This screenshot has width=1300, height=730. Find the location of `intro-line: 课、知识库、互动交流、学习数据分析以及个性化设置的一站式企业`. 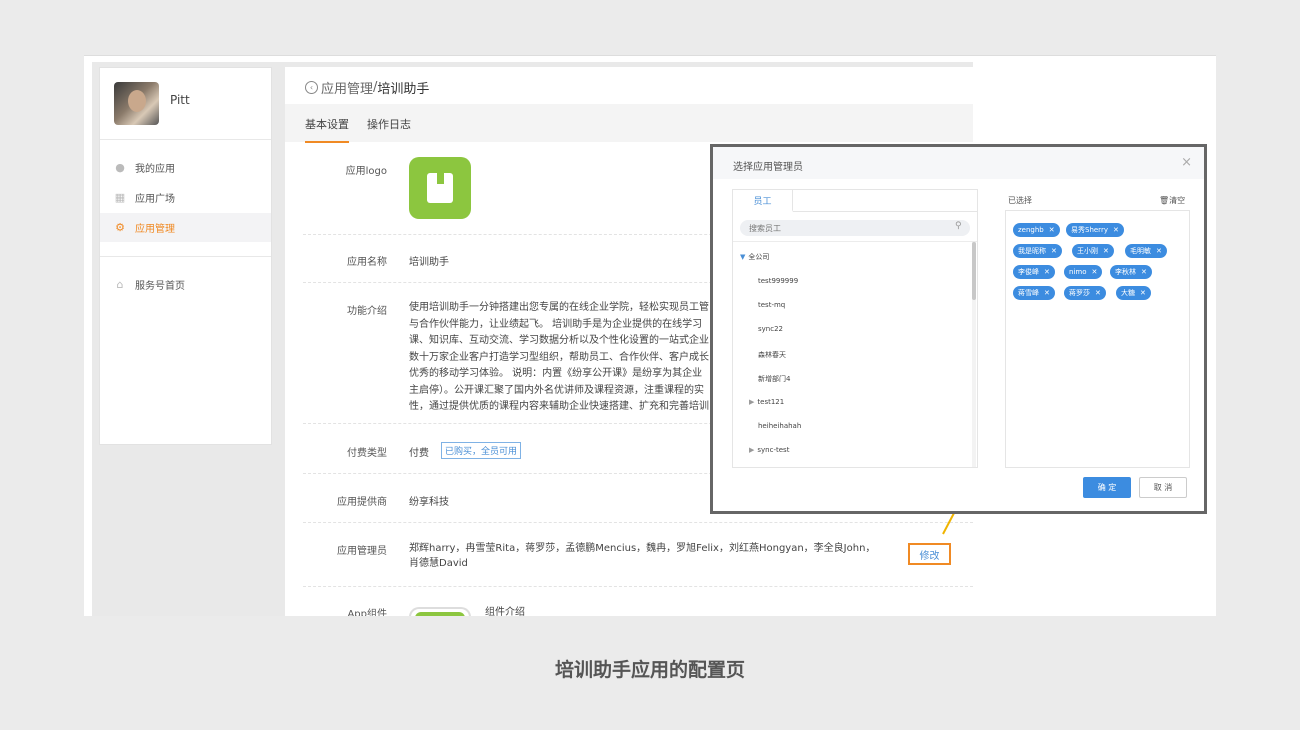

intro-line: 课、知识库、互动交流、学习数据分析以及个性化设置的一站式企业 is located at coordinates (559, 340).